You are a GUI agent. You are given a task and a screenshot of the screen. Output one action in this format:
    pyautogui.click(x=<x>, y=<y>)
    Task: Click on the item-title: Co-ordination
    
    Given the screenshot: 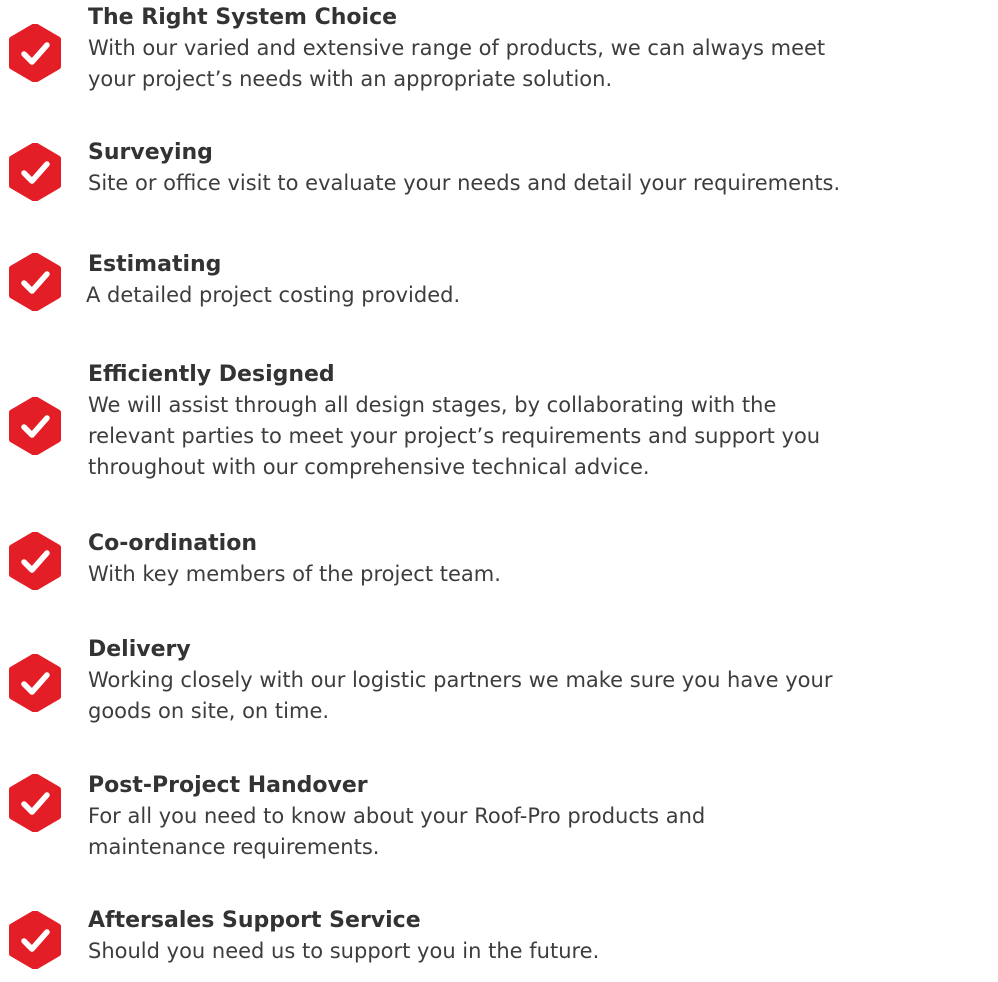 What is the action you would take?
    pyautogui.click(x=172, y=543)
    